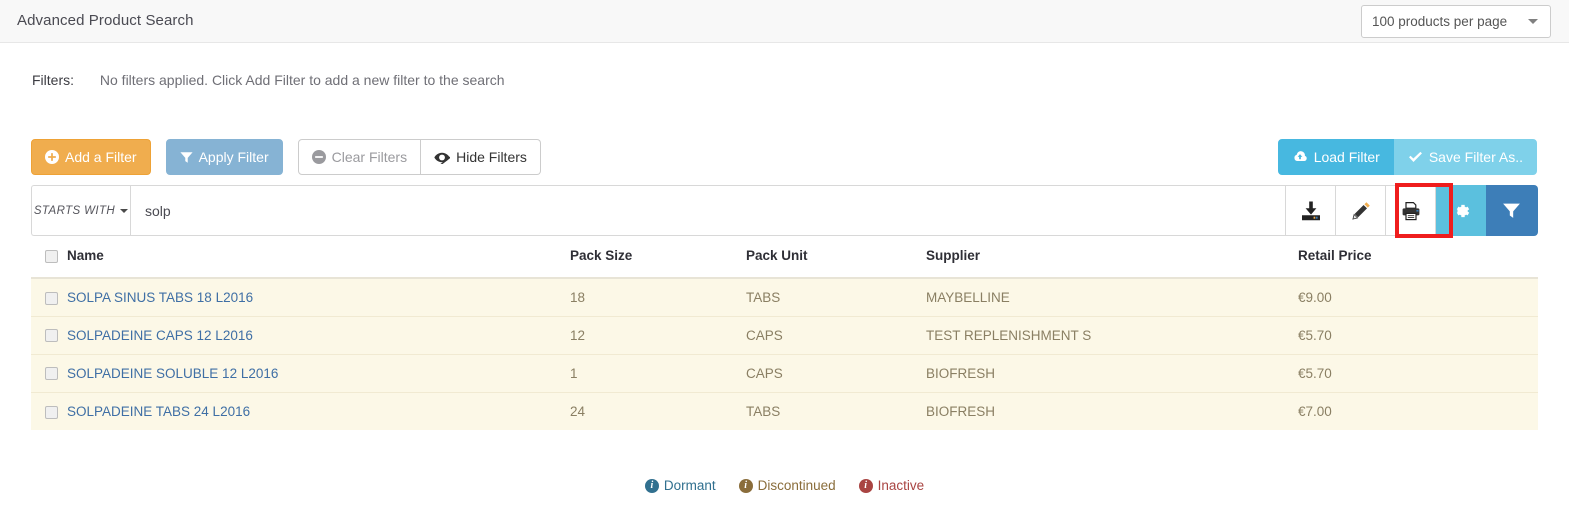 The image size is (1569, 514). I want to click on table-filter-button, so click(1512, 210).